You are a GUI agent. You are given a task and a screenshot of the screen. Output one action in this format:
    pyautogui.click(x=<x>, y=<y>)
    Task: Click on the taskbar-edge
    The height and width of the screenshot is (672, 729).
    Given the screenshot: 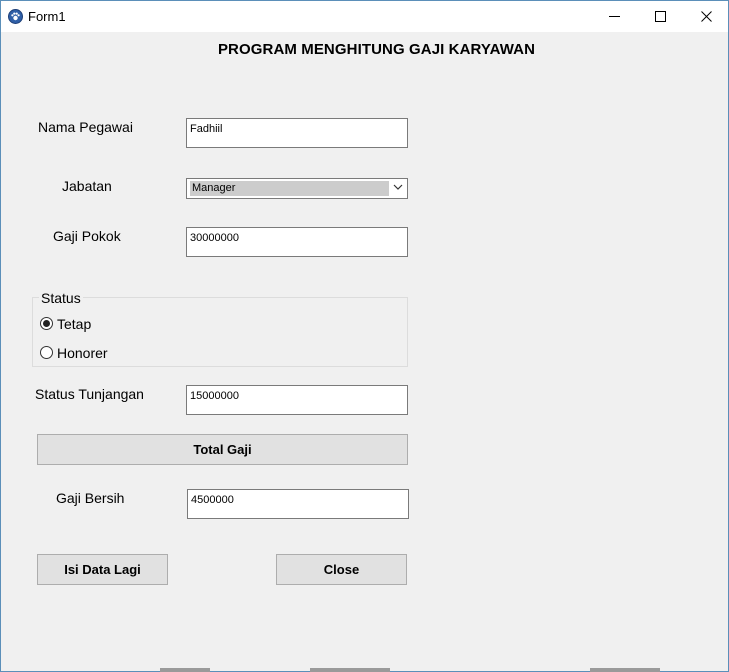 What is the action you would take?
    pyautogui.click(x=440, y=670)
    